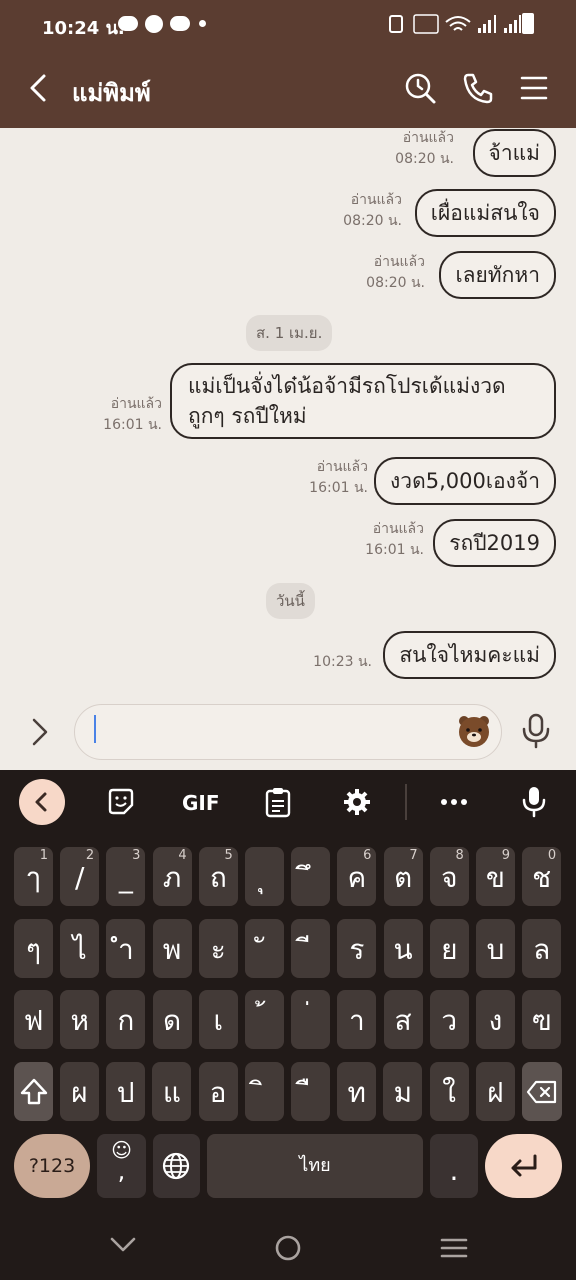 The image size is (576, 1280). Describe the element at coordinates (534, 88) in the screenshot. I see `menu-icon` at that location.